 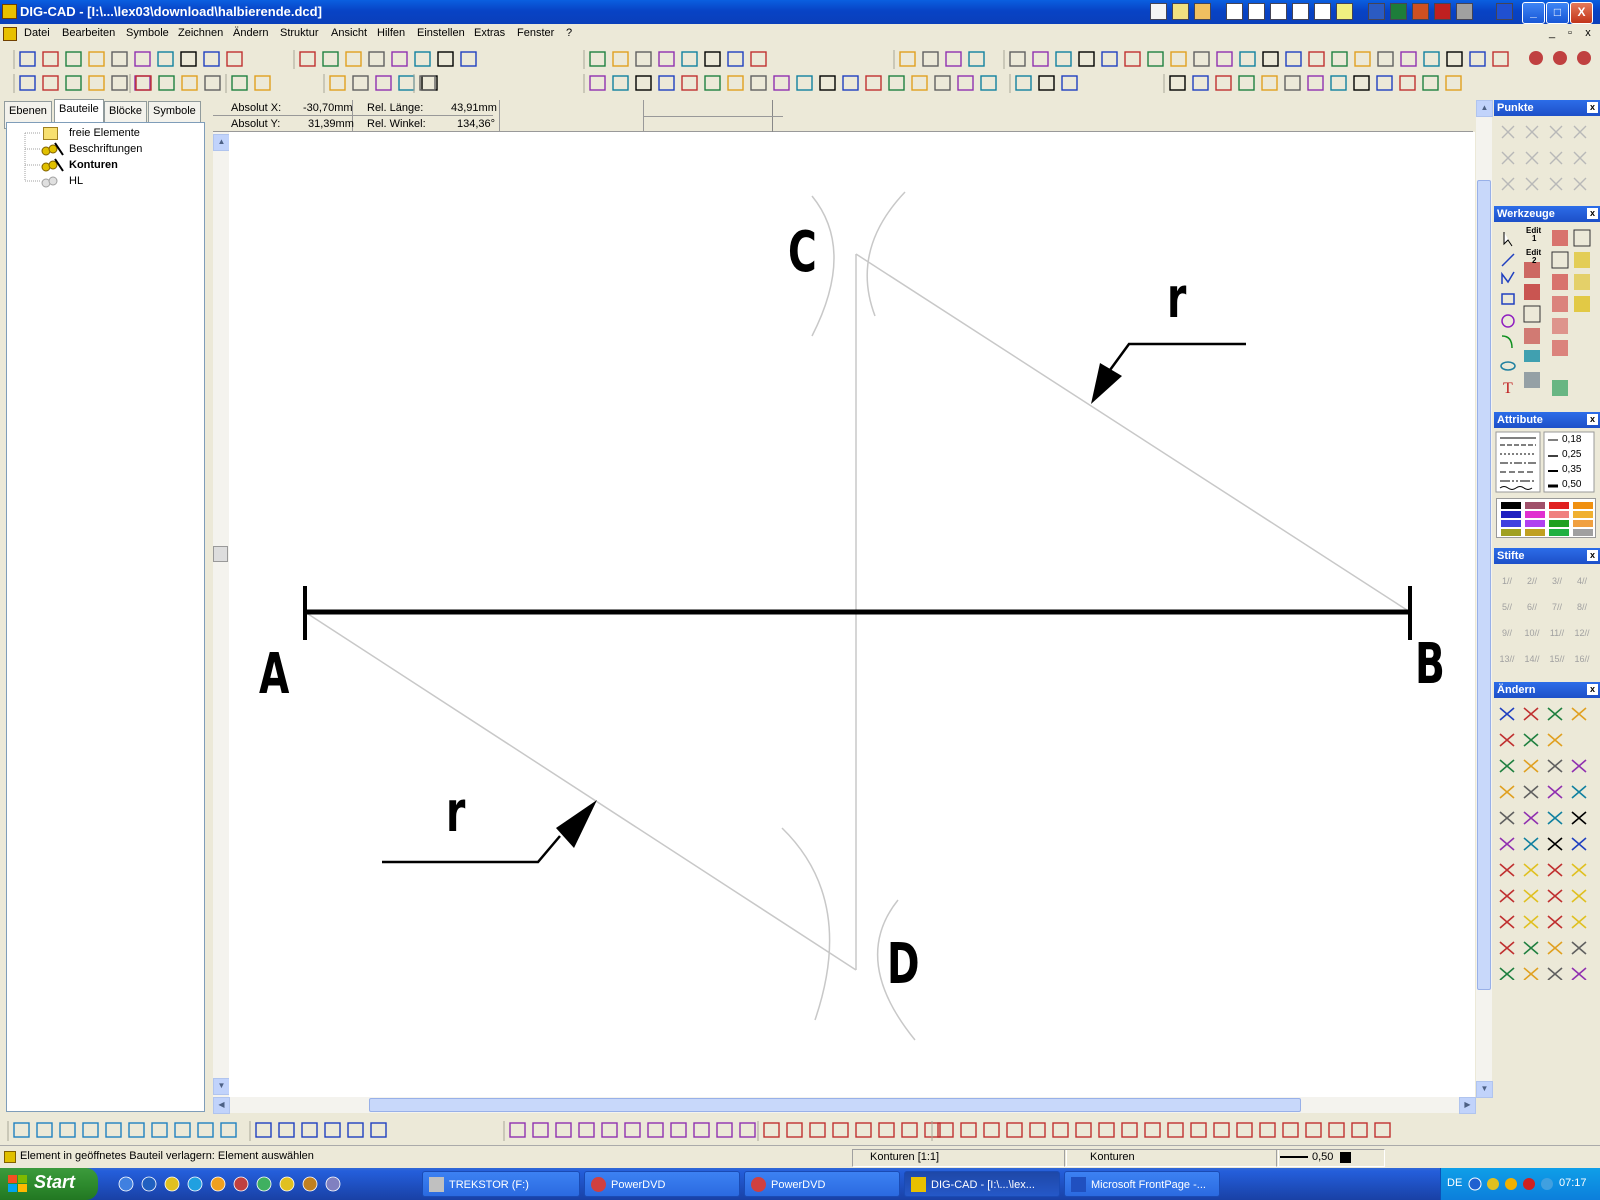 I want to click on contacts-icon, so click(x=1322, y=11).